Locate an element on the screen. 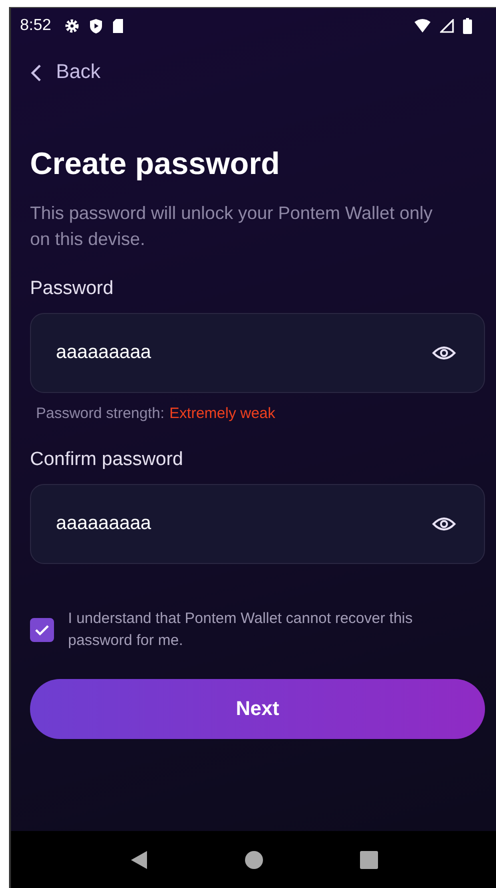  home-nav-icon is located at coordinates (253, 860).